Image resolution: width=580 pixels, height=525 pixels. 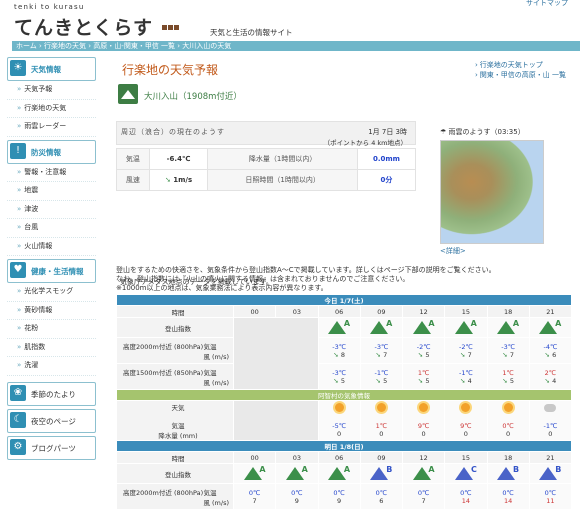 I want to click on index-label: 登山指数, so click(x=175, y=473).